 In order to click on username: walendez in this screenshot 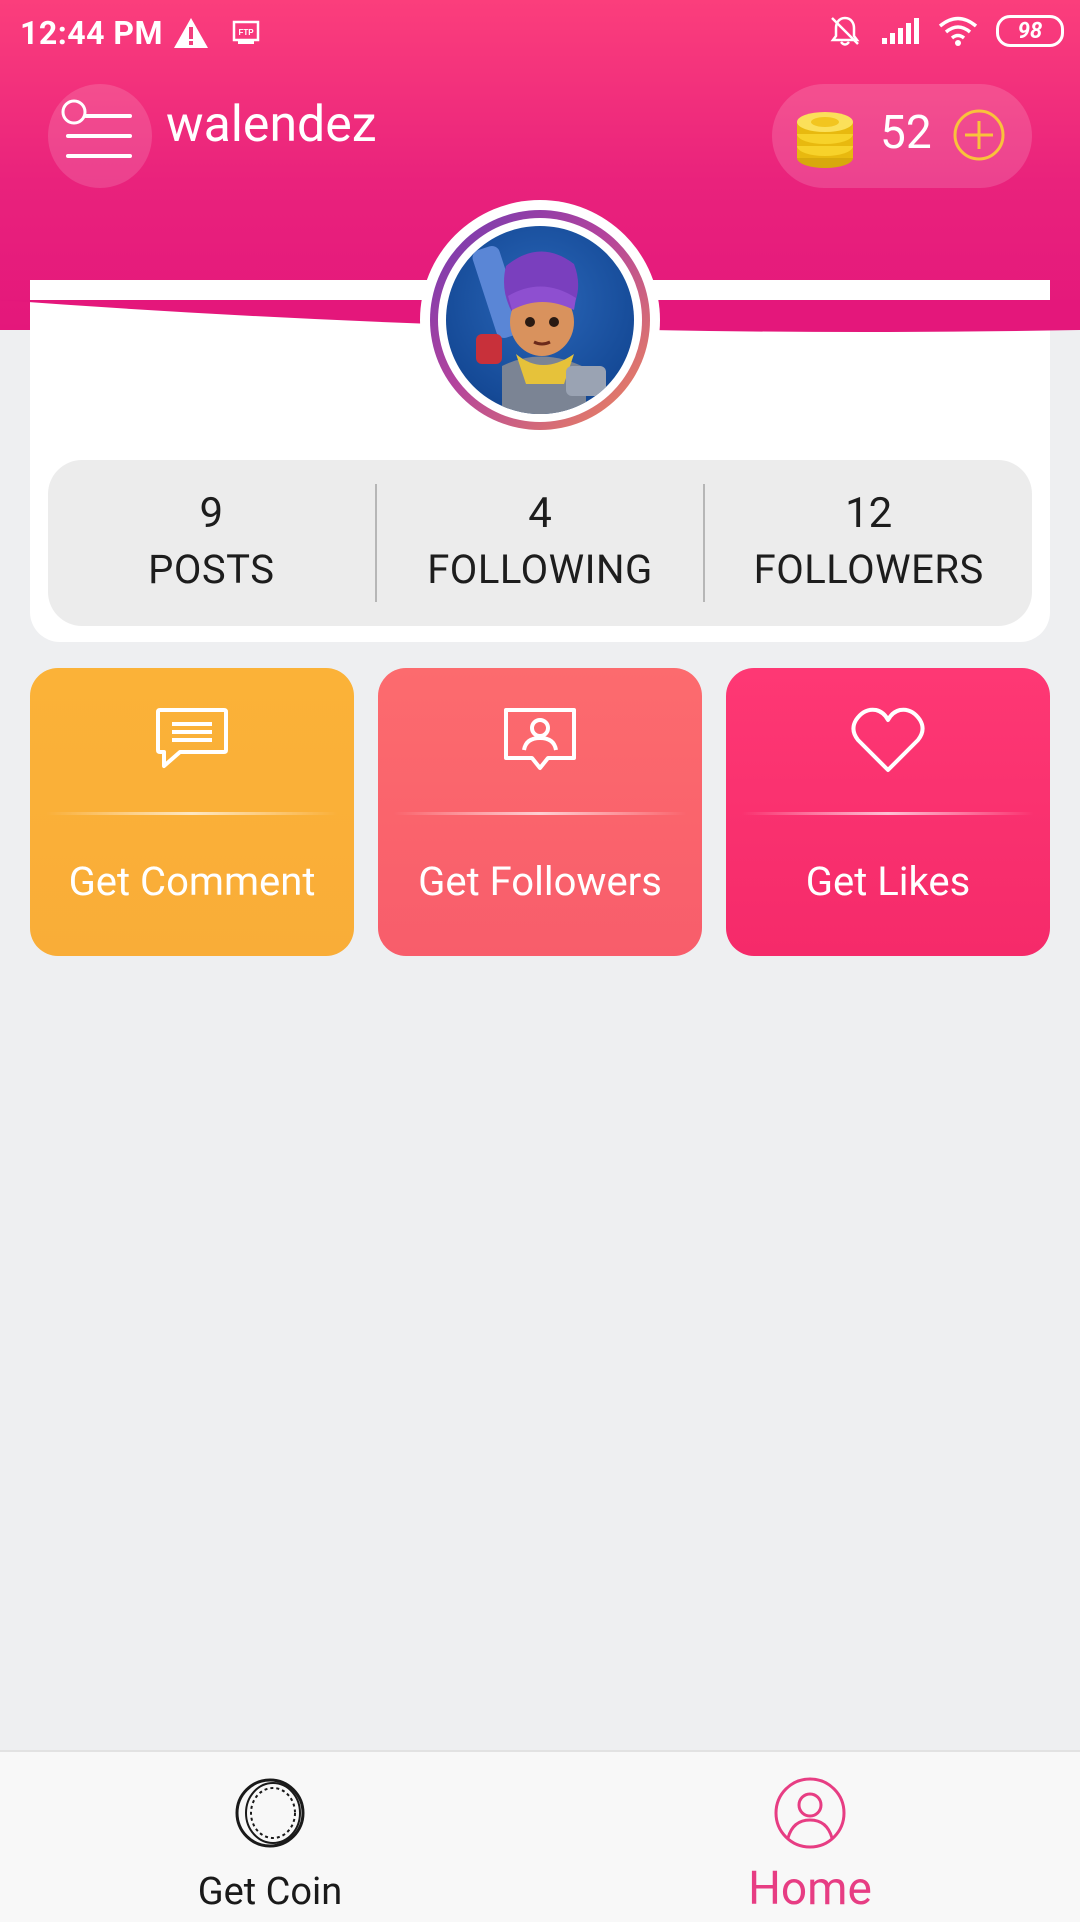, I will do `click(271, 125)`.